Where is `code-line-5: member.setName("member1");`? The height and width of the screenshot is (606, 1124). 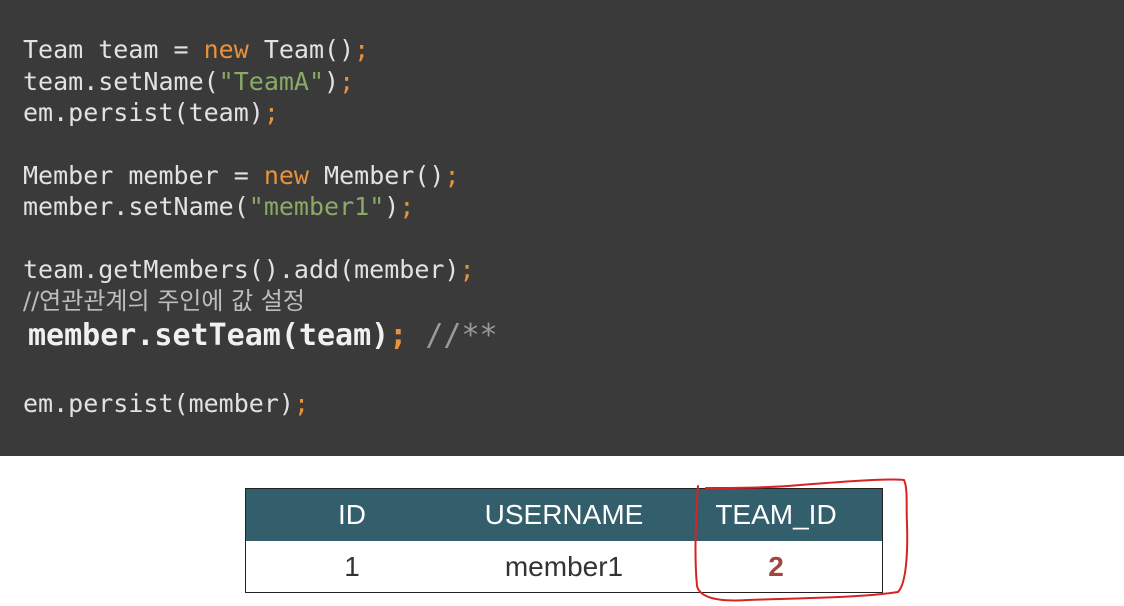
code-line-5: member.setName("member1"); is located at coordinates (219, 206).